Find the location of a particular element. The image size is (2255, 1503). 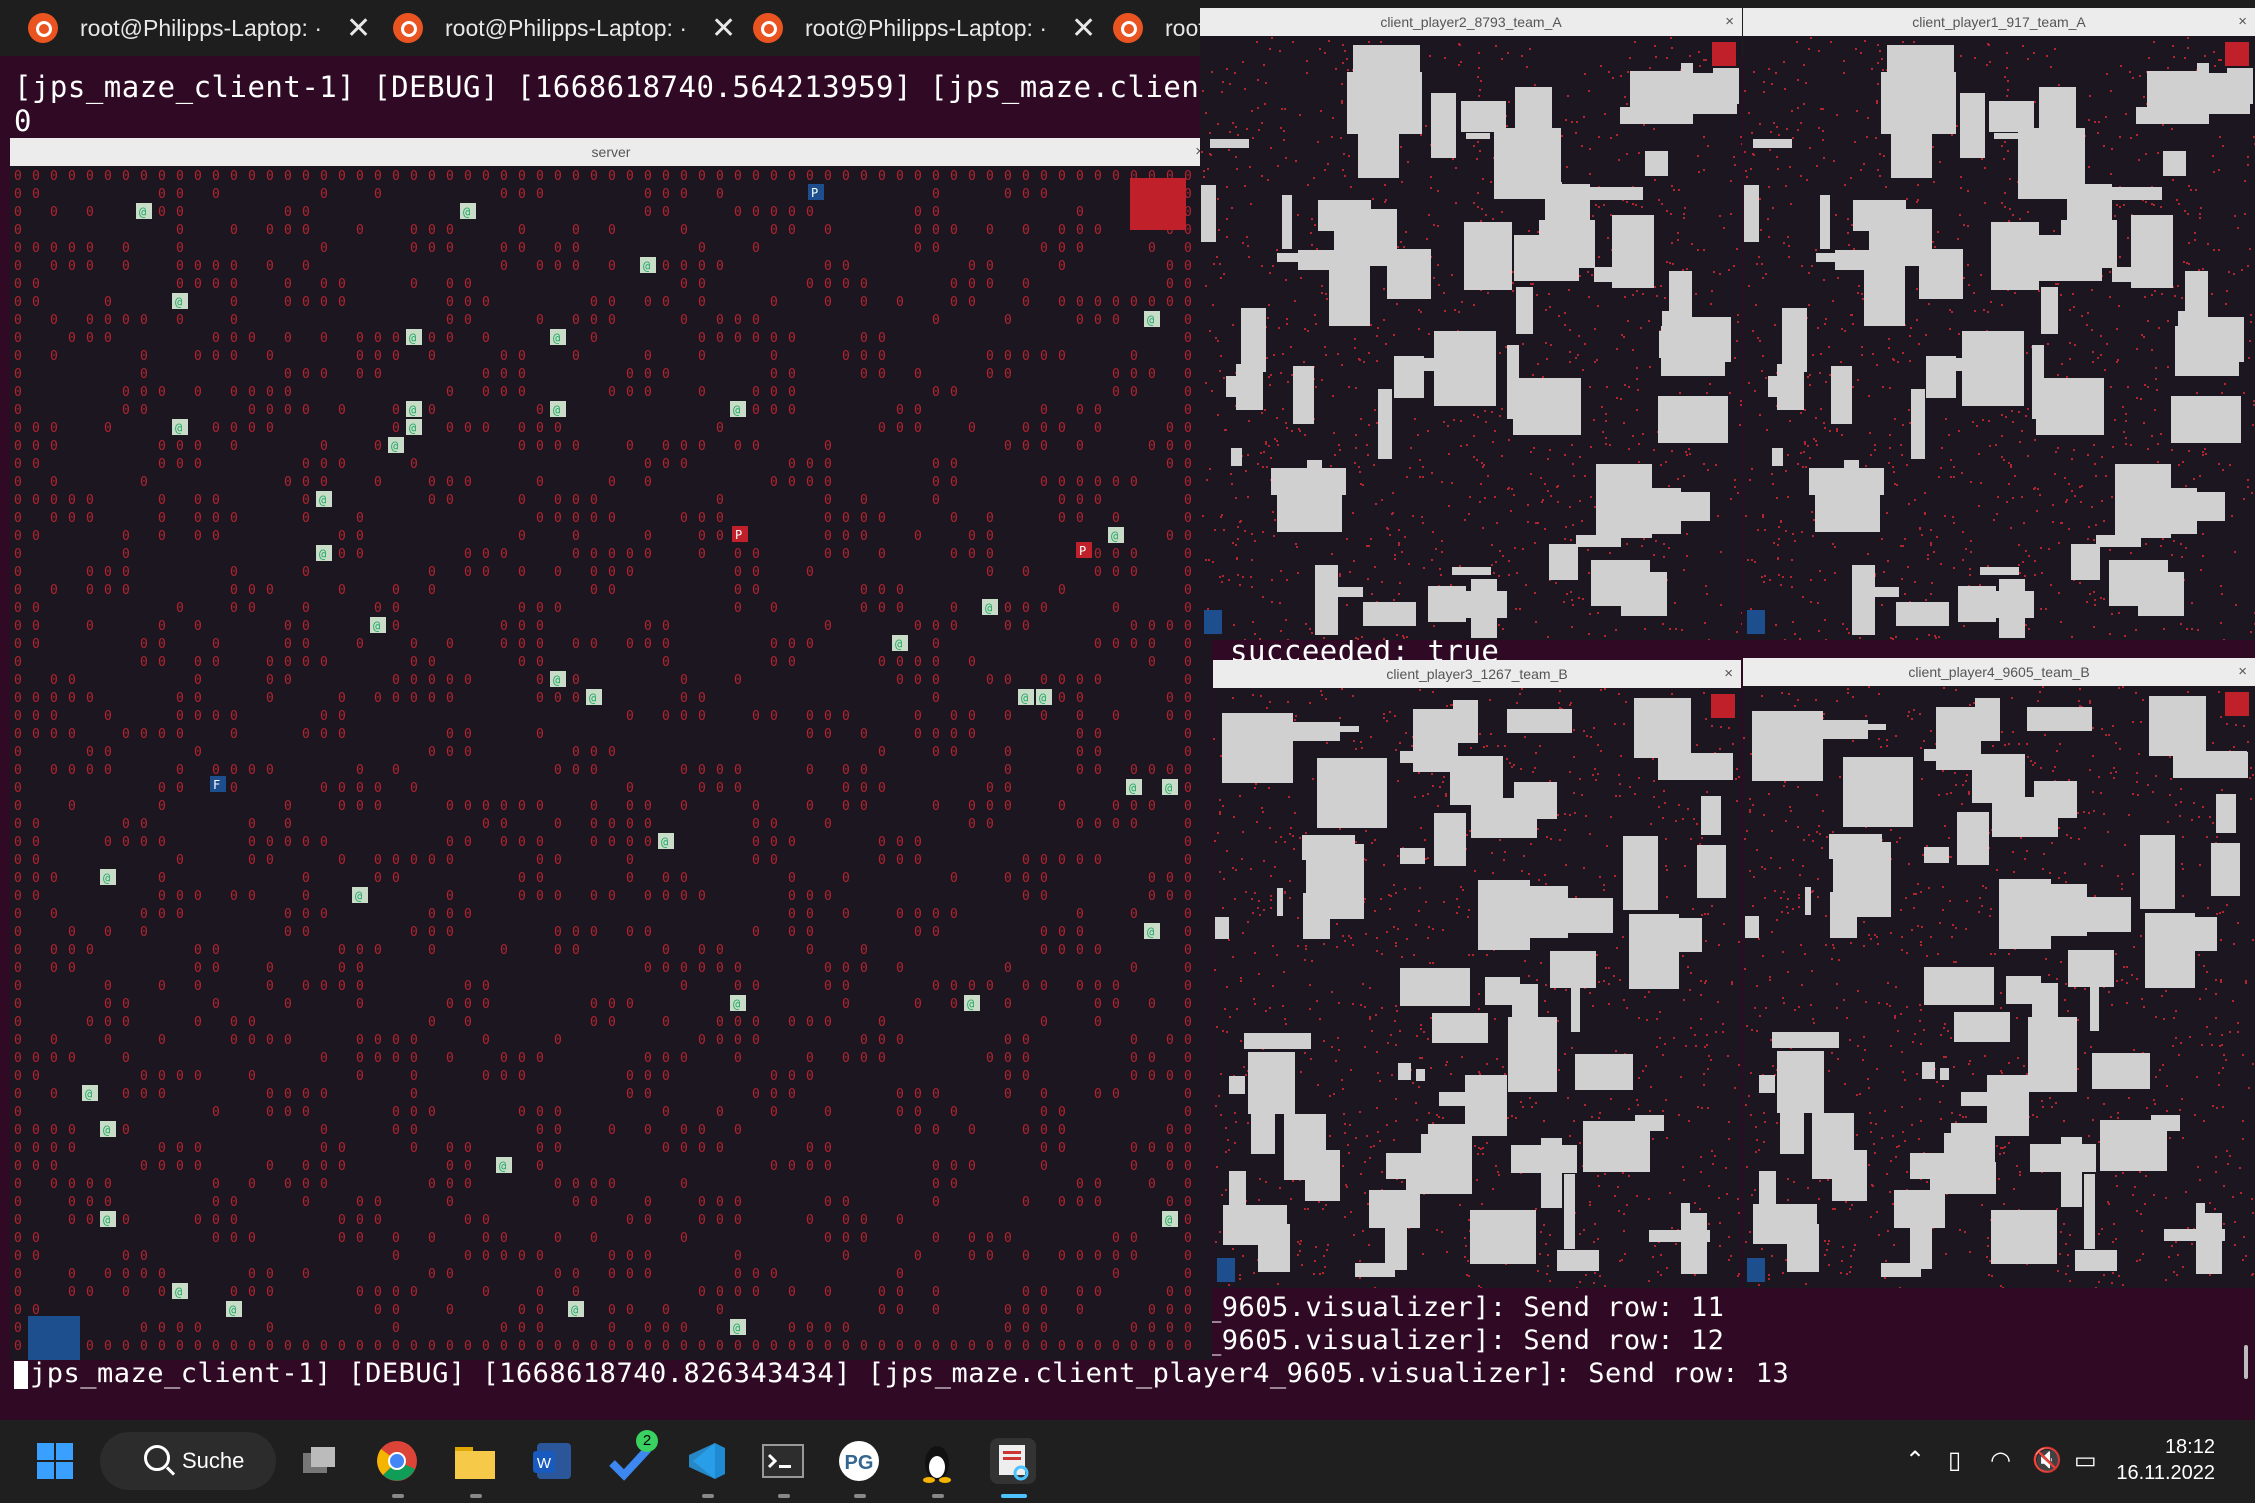

client-player1-window: client_player1_917_team_A × is located at coordinates (1999, 324).